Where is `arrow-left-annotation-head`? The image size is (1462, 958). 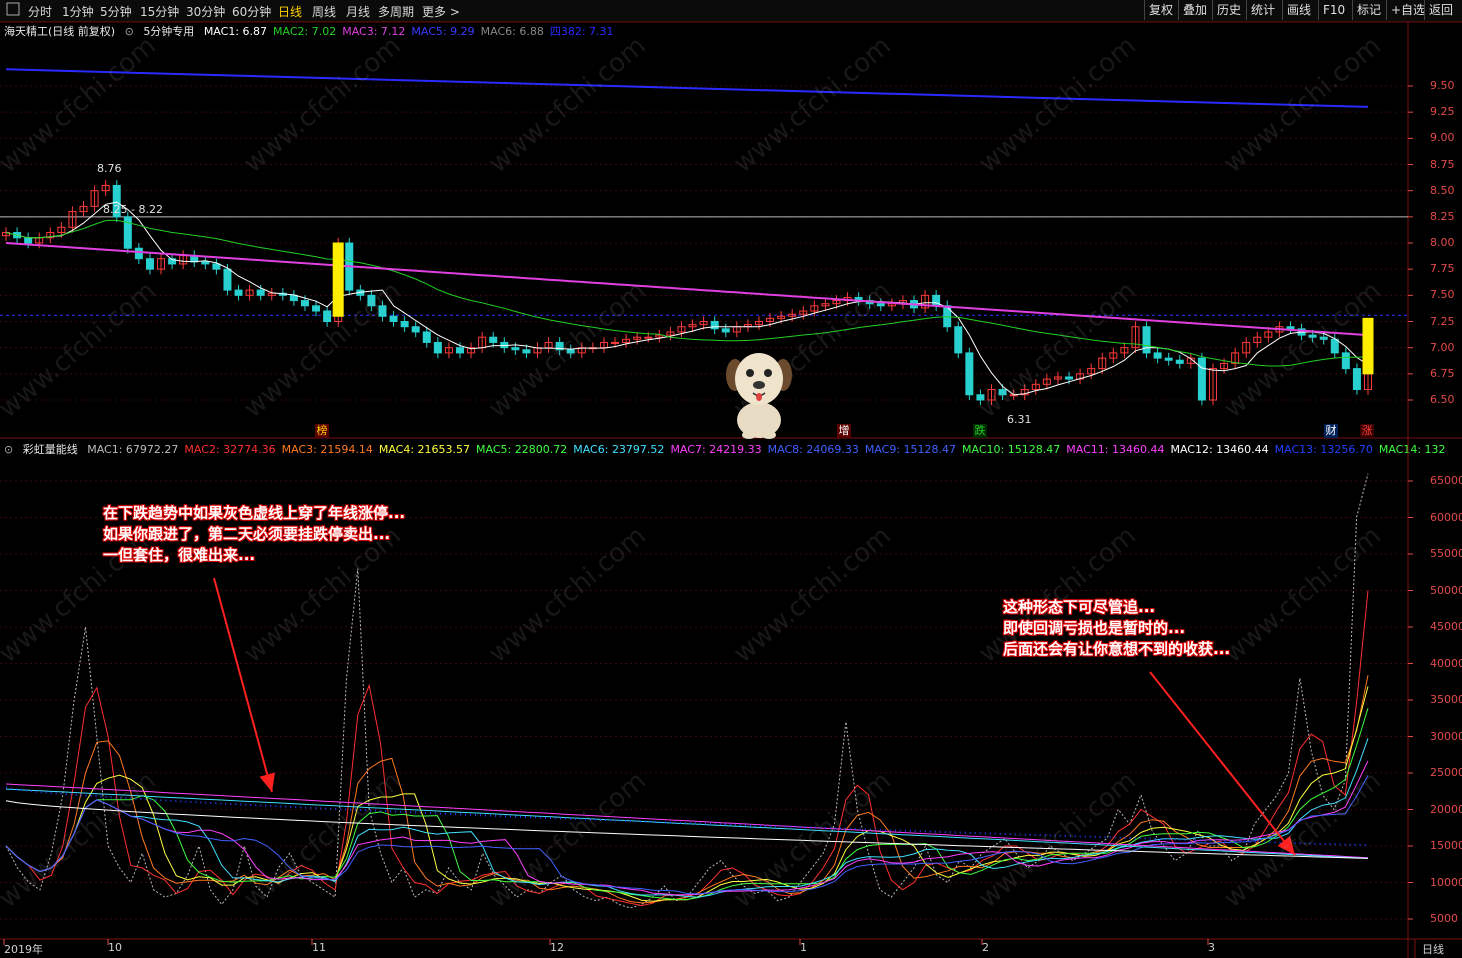 arrow-left-annotation-head is located at coordinates (267, 782).